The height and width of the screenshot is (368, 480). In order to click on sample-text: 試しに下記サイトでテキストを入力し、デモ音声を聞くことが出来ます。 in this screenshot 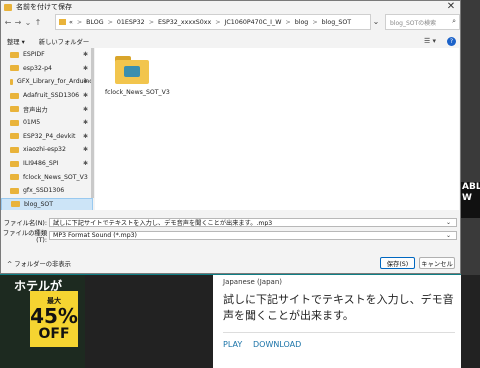, I will do `click(338, 307)`.